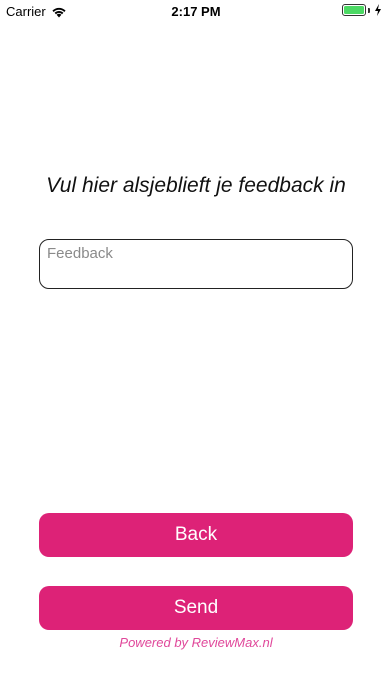 Image resolution: width=392 pixels, height=696 pixels. What do you see at coordinates (196, 185) in the screenshot?
I see `feedback-prompt: Vul hier alsjeblieft je feedback in` at bounding box center [196, 185].